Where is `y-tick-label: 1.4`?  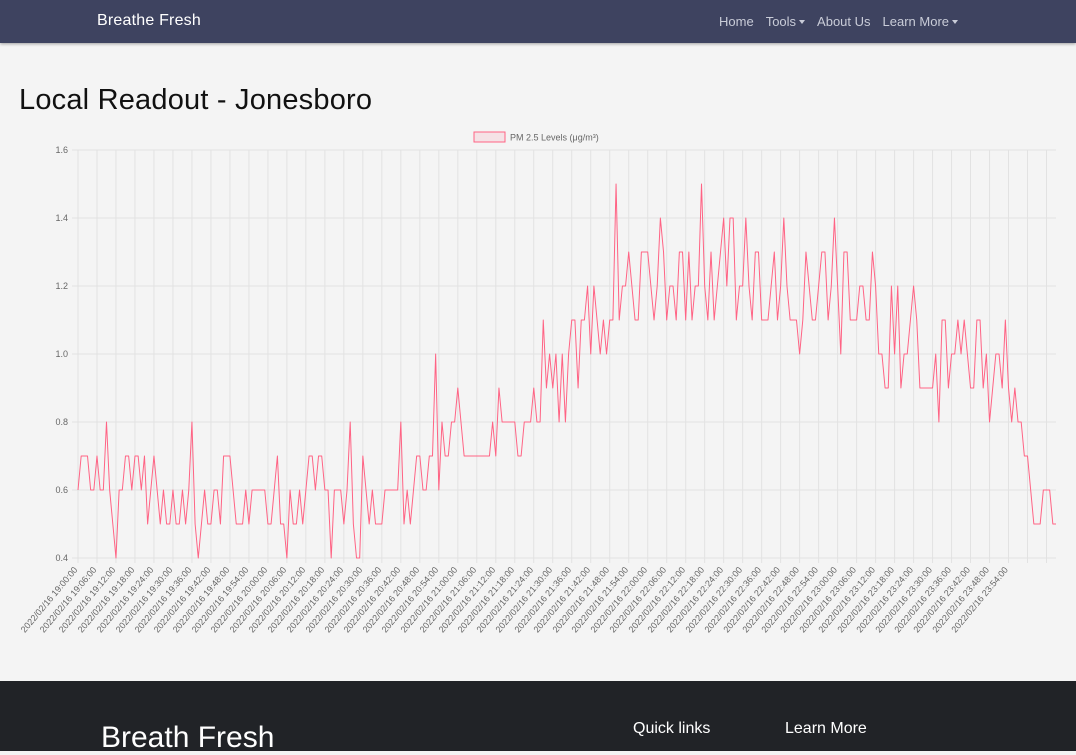
y-tick-label: 1.4 is located at coordinates (61, 218).